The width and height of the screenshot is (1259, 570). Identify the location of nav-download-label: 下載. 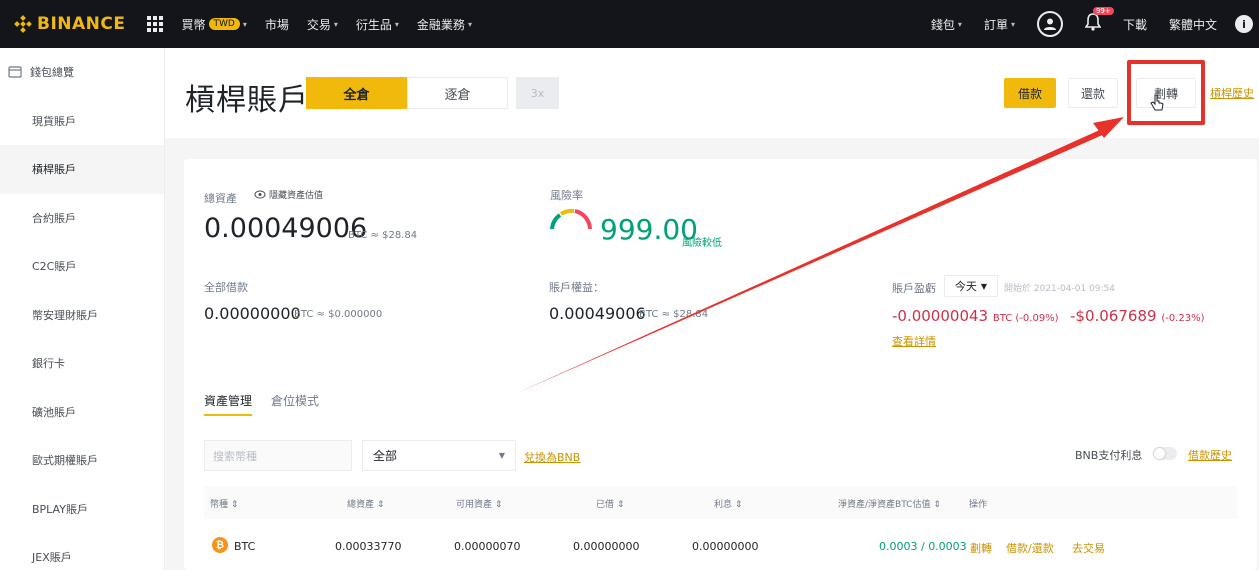
(1134, 24).